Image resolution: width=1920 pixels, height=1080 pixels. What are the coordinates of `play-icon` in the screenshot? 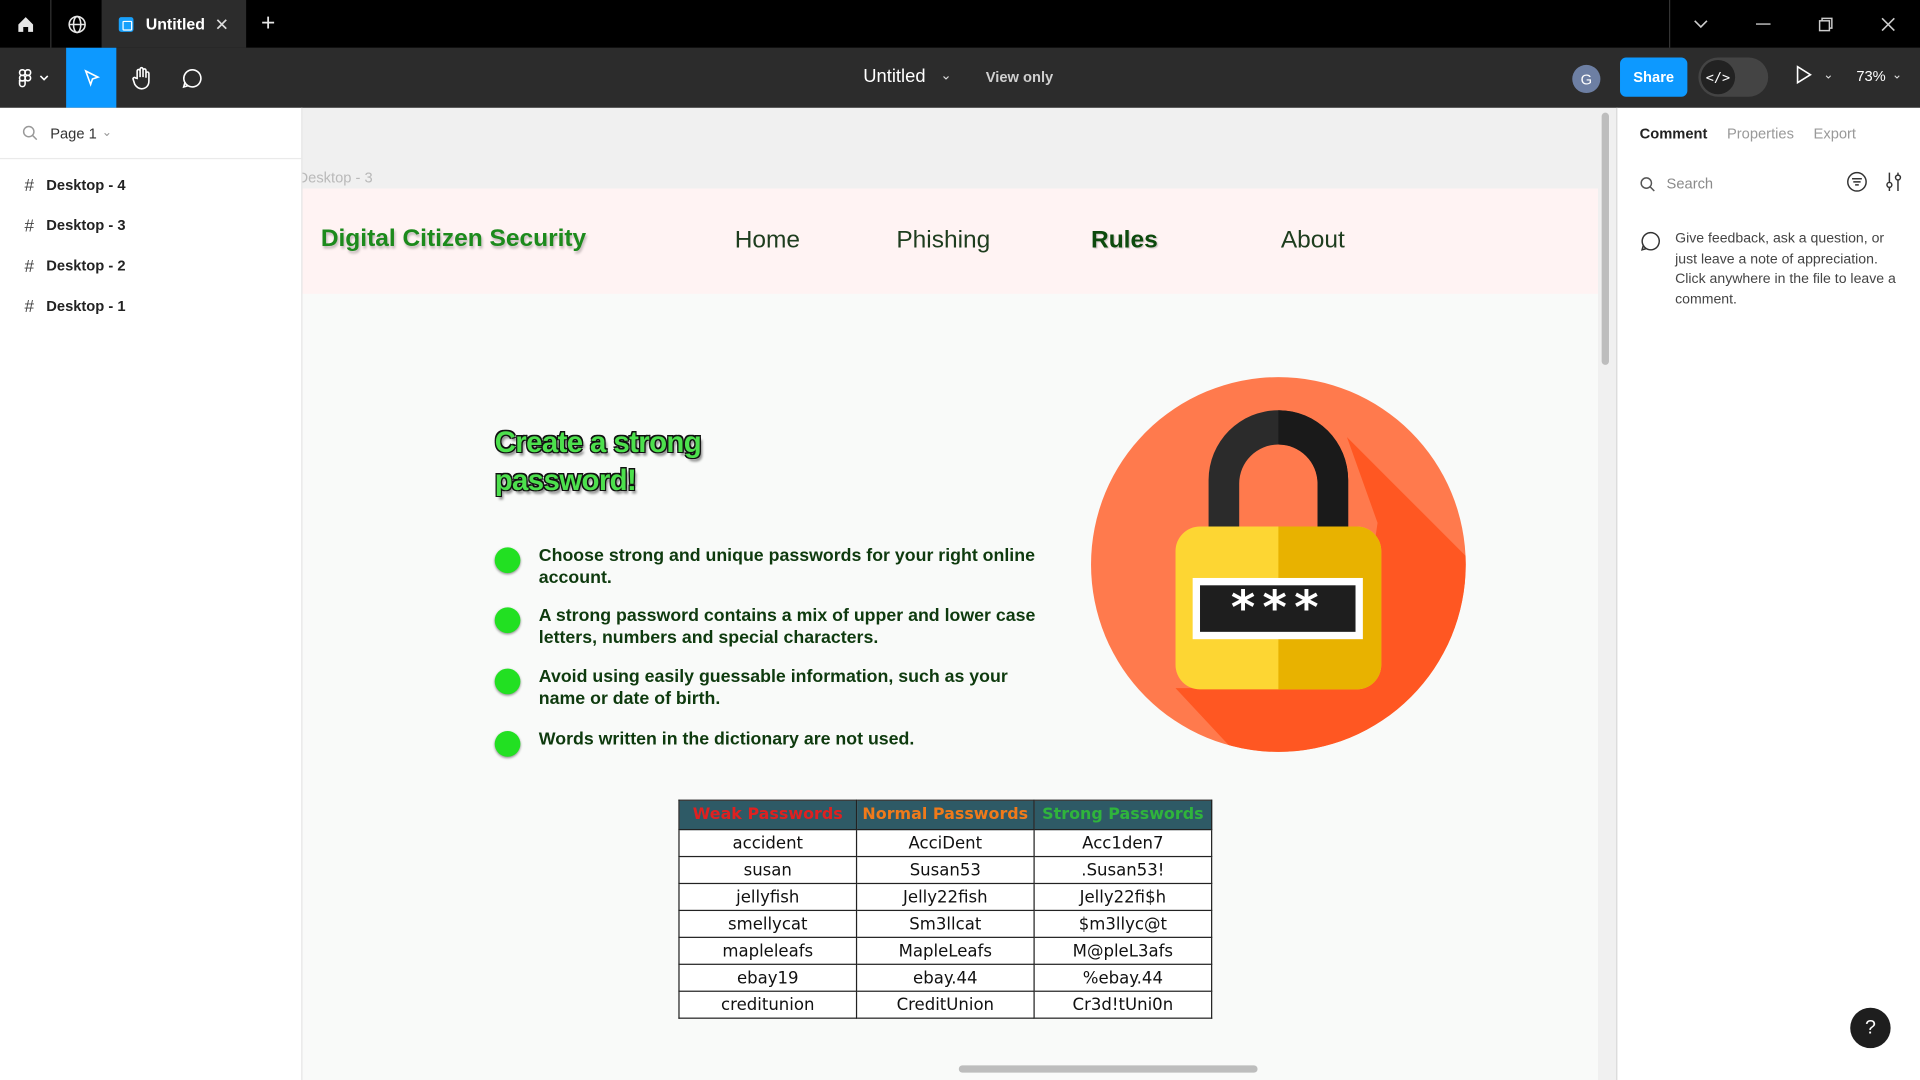 It's located at (1803, 76).